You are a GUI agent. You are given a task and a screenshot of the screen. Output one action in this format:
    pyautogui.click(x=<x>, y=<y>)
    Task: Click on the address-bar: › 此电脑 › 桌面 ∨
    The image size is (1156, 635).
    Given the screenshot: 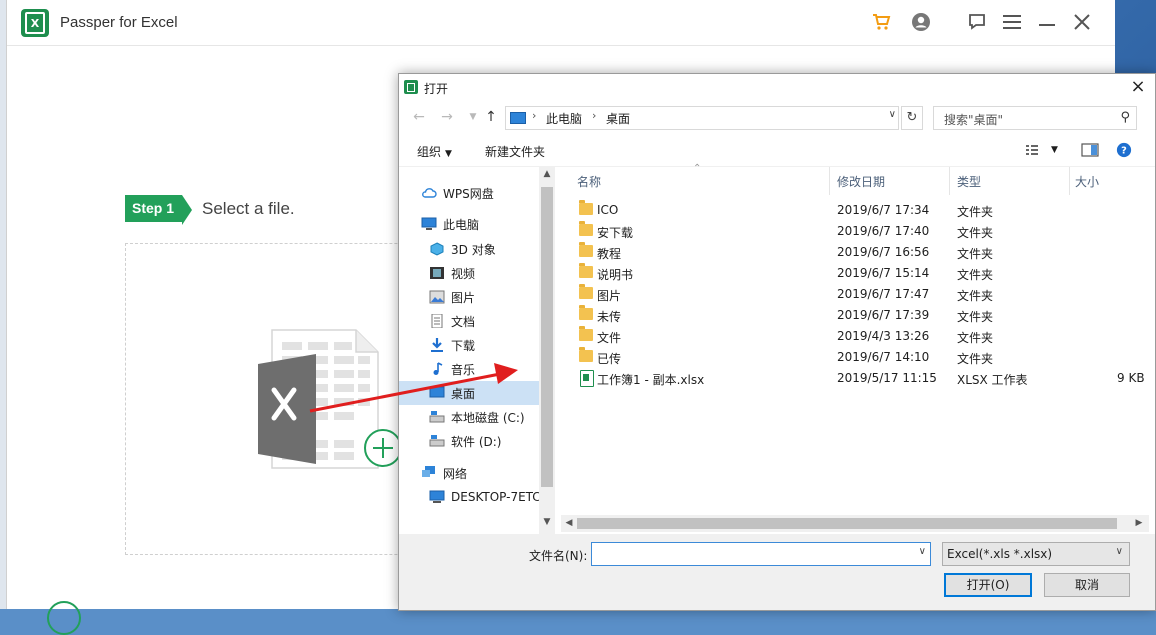 What is the action you would take?
    pyautogui.click(x=702, y=118)
    